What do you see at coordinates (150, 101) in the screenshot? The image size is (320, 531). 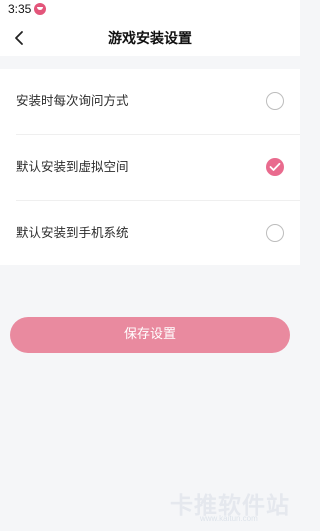 I see `option-ask-each-time: 安装时每次询问方式` at bounding box center [150, 101].